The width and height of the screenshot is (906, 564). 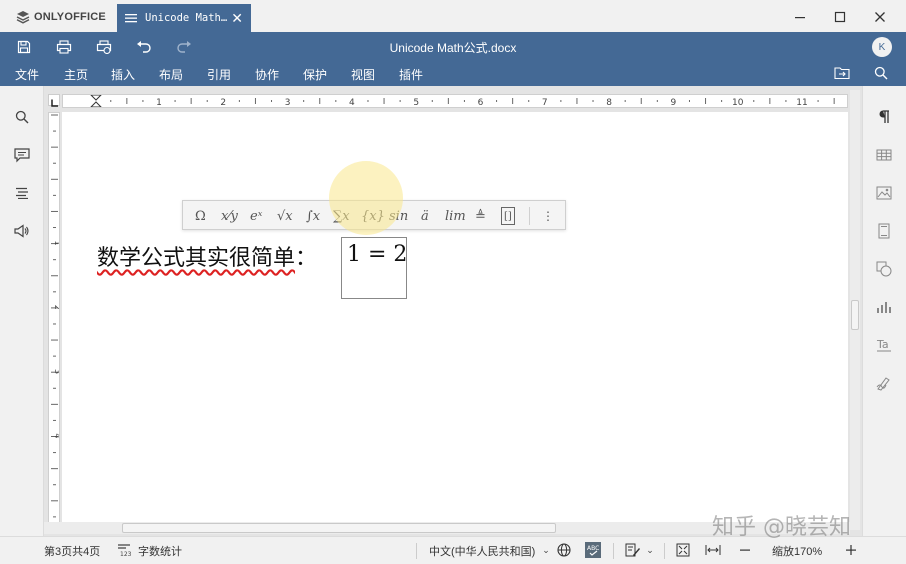 I want to click on feedback-button, so click(x=22, y=231).